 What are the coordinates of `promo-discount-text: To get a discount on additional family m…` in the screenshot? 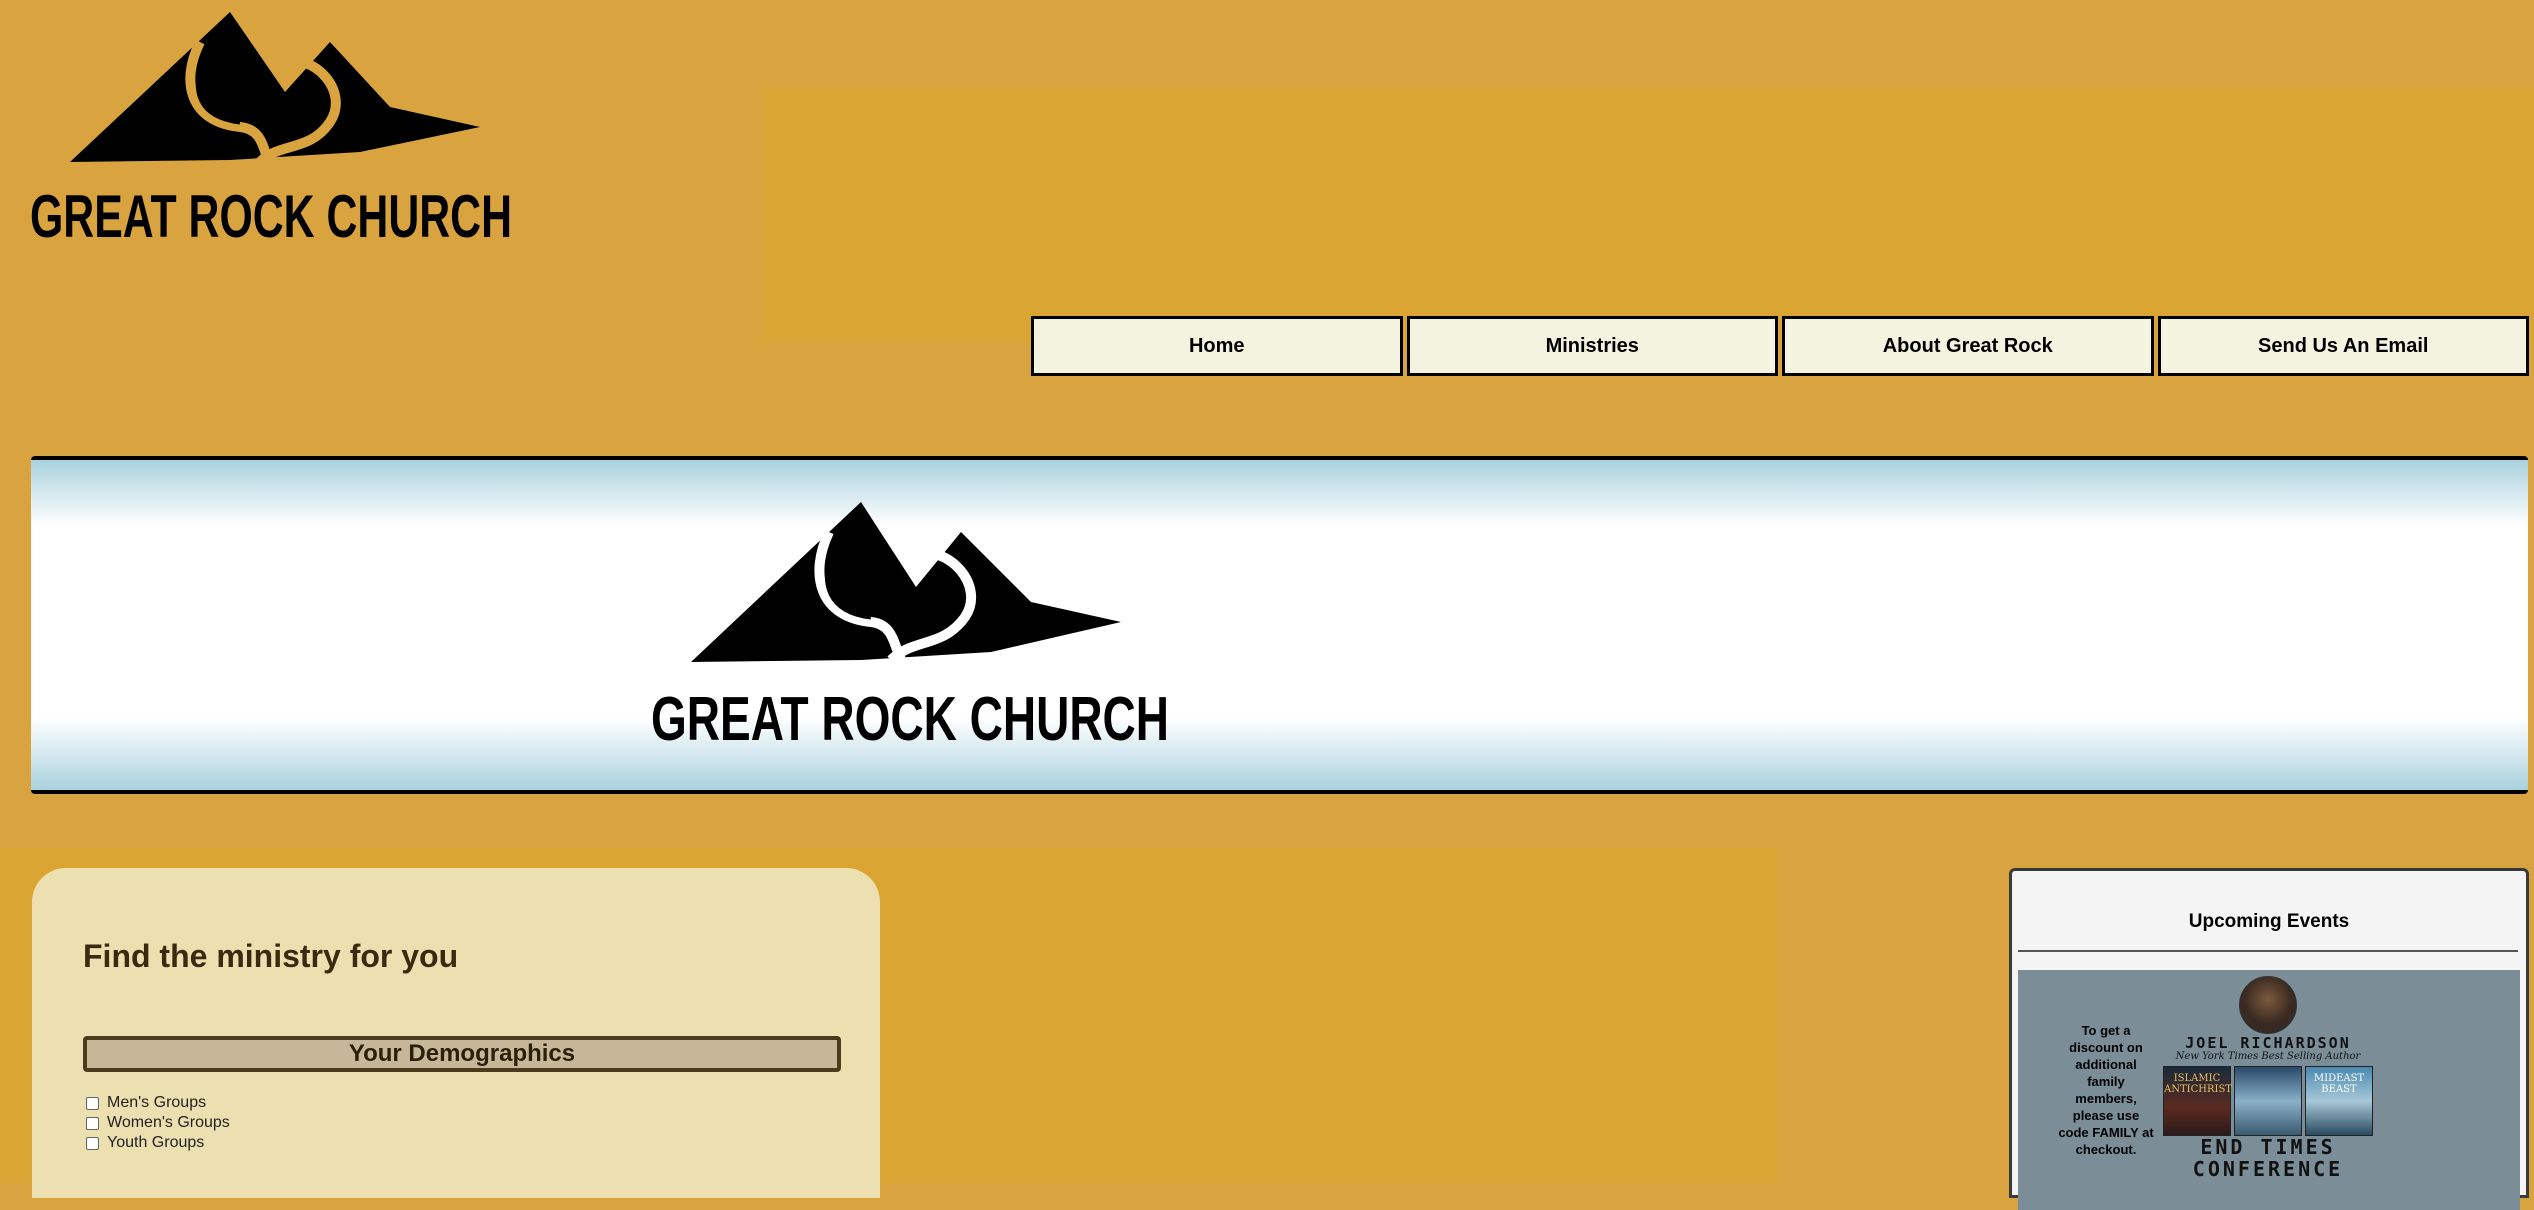 It's located at (2106, 1090).